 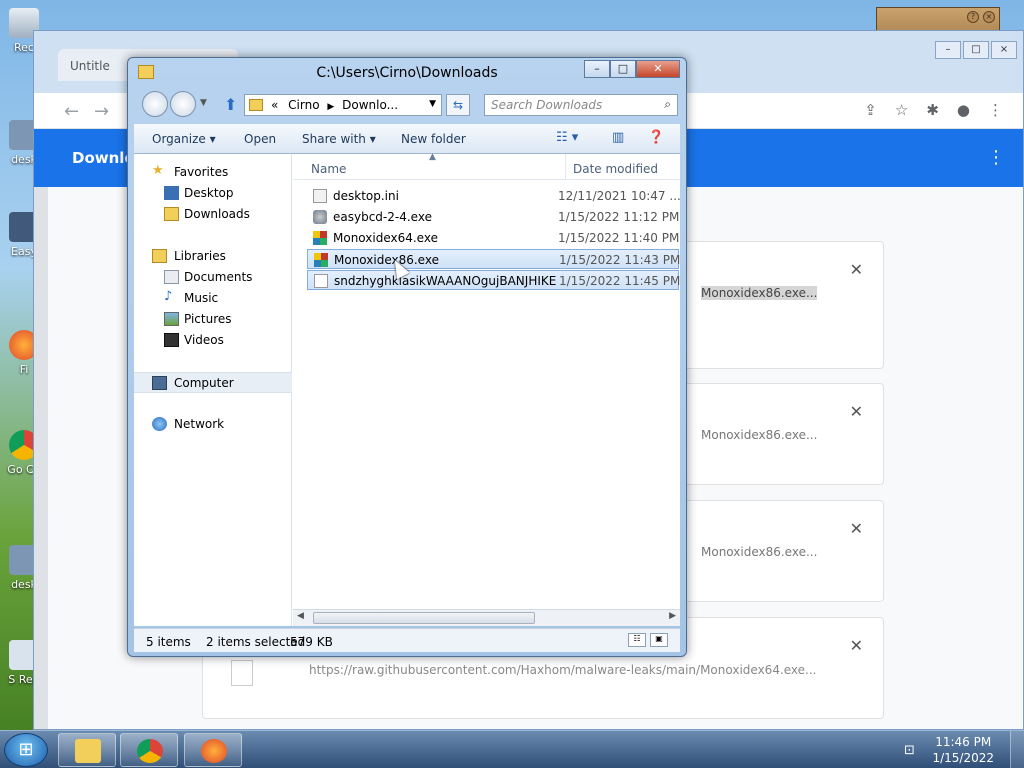 I want to click on file-date: 1/15/2022 11:43 PM, so click(x=620, y=260).